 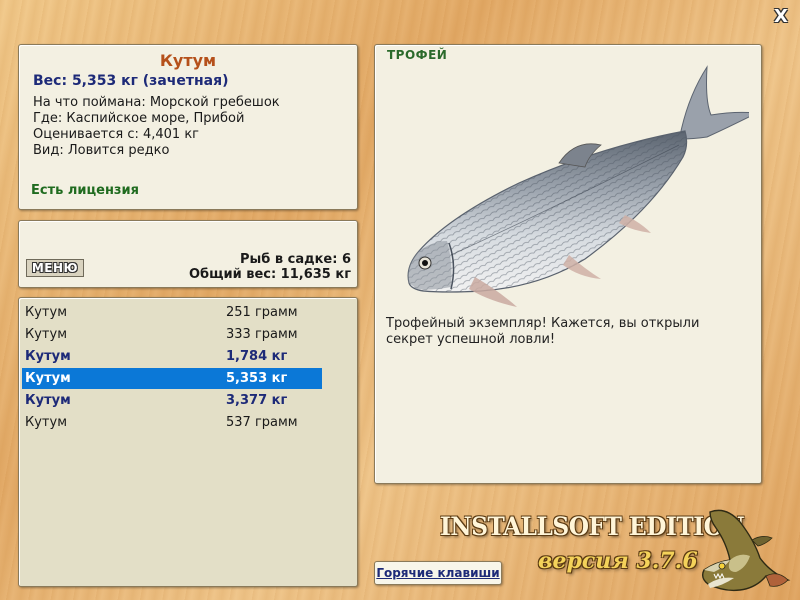 What do you see at coordinates (746, 550) in the screenshot?
I see `pike-logo-icon` at bounding box center [746, 550].